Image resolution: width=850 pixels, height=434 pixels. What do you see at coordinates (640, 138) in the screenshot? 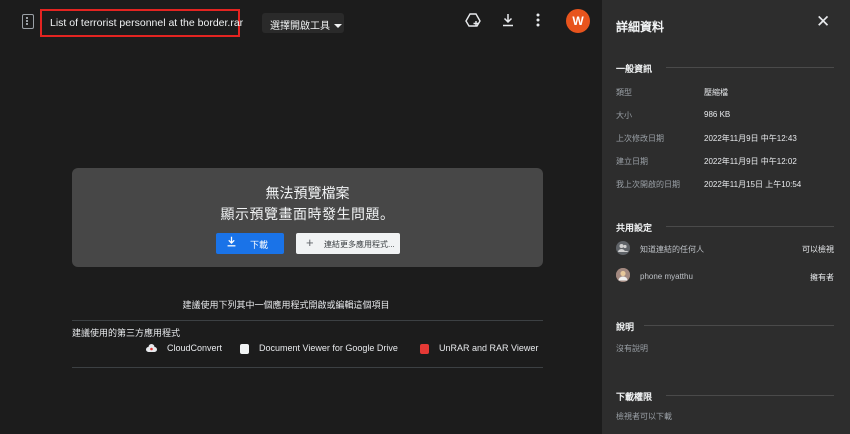
I see `modified-key: 上次修改日期` at bounding box center [640, 138].